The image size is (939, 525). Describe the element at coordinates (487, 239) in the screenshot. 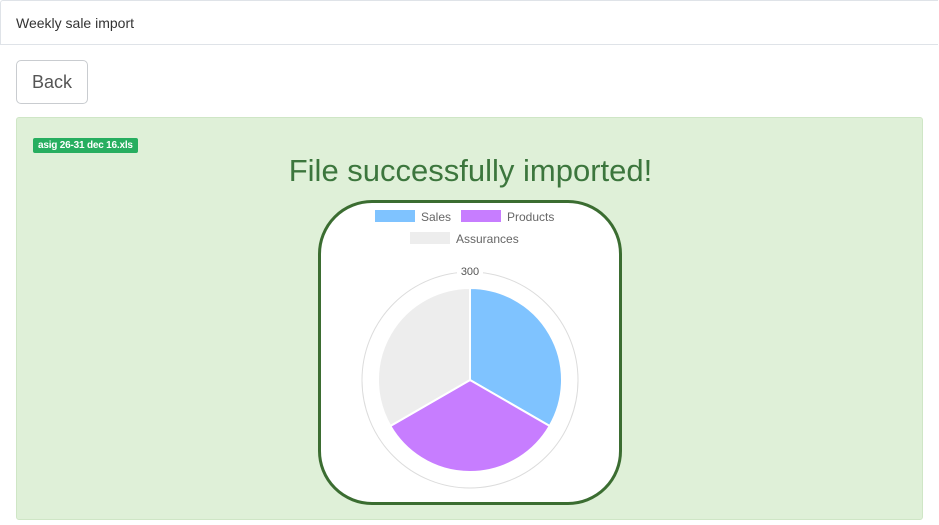

I see `legend-label-assurances: Assurances` at that location.